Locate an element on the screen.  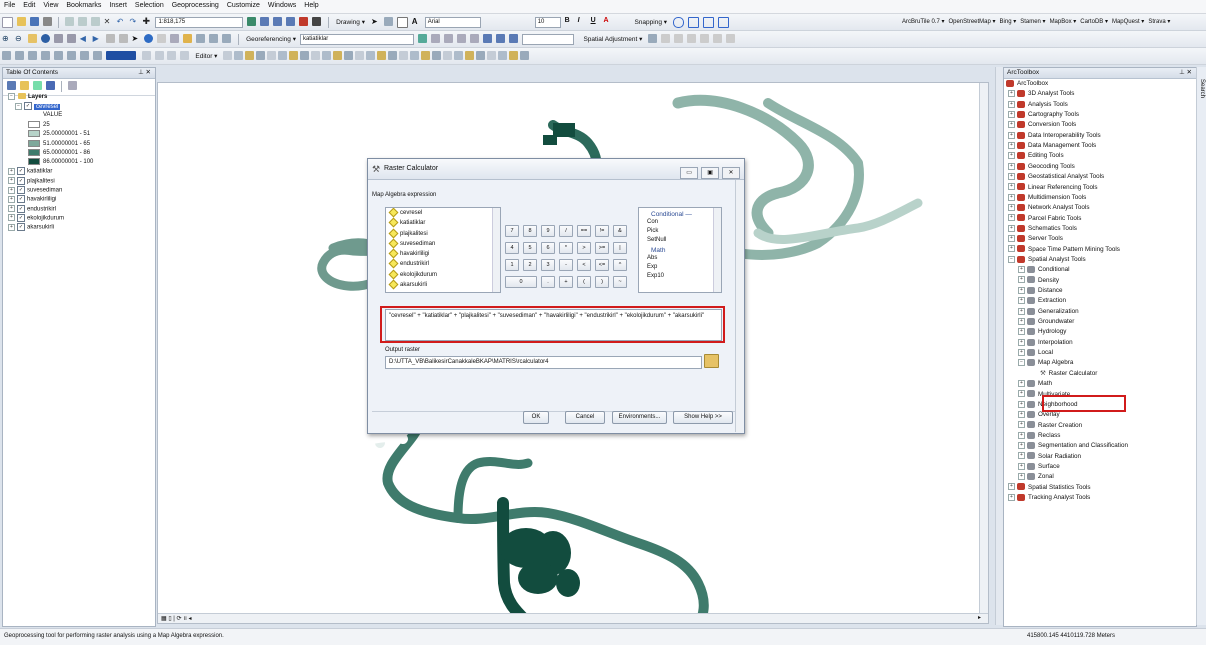
menu-file: File is located at coordinates (9, 4).